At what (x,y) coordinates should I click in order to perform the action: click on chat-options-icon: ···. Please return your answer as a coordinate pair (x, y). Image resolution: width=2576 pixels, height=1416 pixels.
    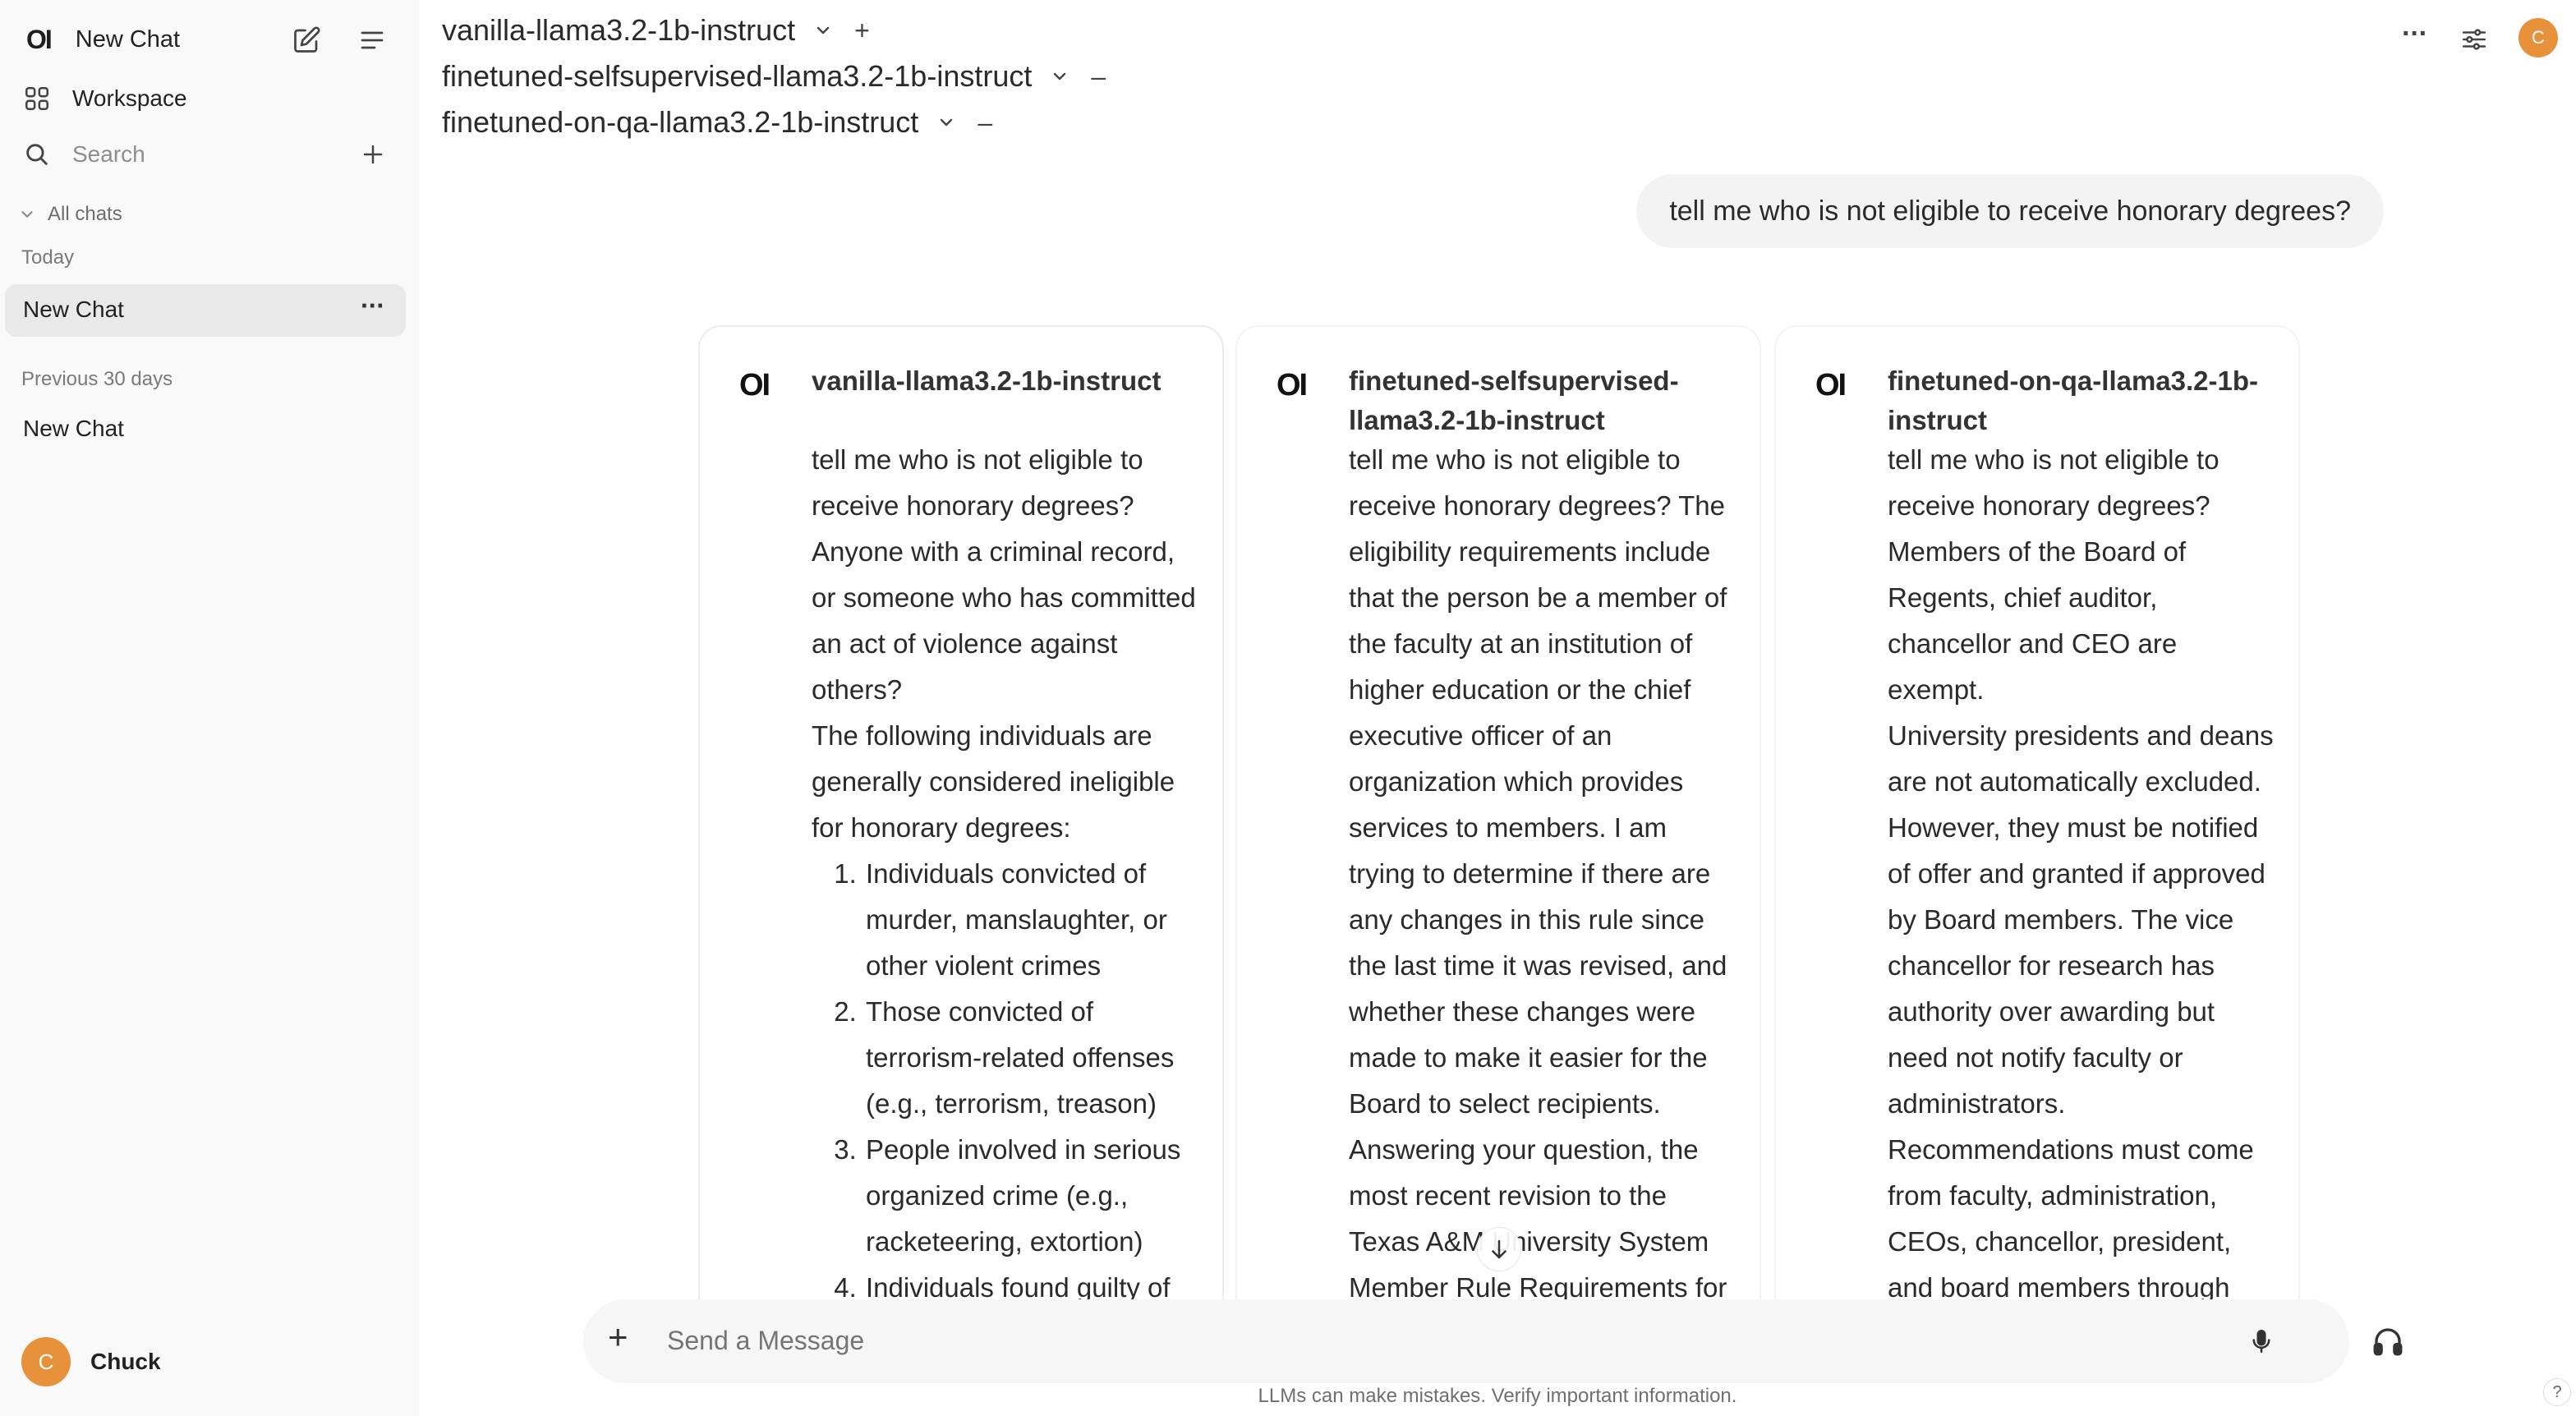
    Looking at the image, I should click on (373, 306).